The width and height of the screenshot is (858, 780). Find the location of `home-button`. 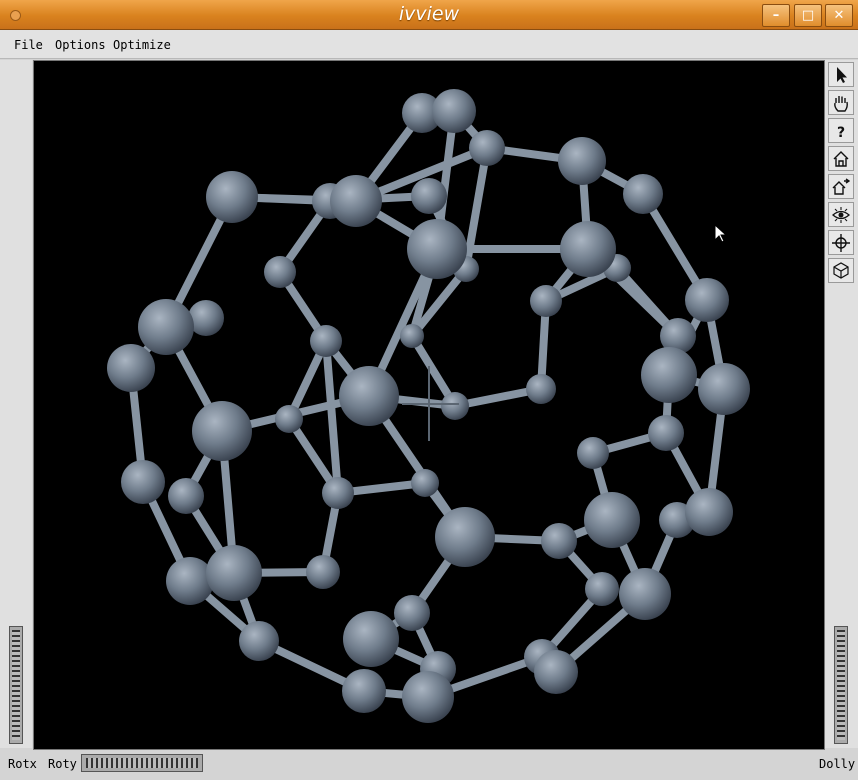

home-button is located at coordinates (841, 158).